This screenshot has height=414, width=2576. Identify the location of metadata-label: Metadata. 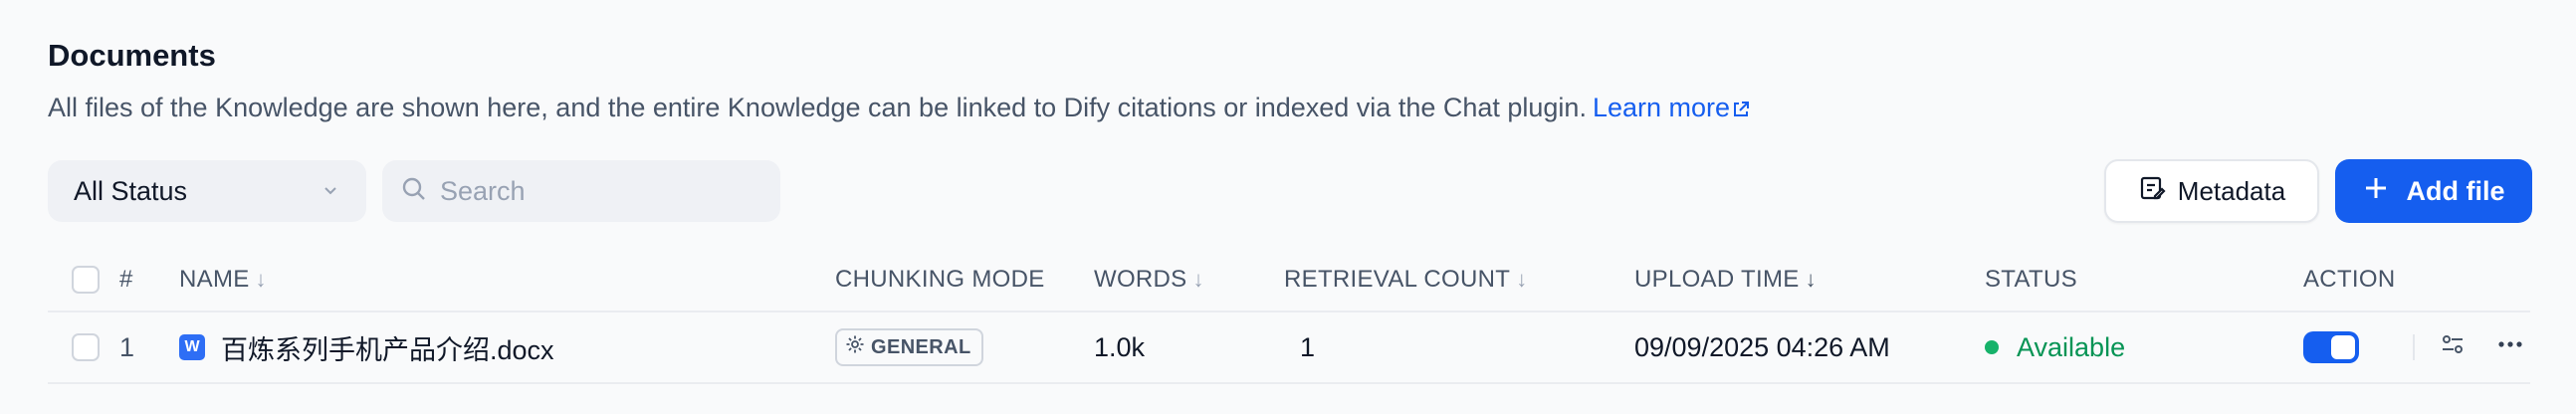
(2231, 190).